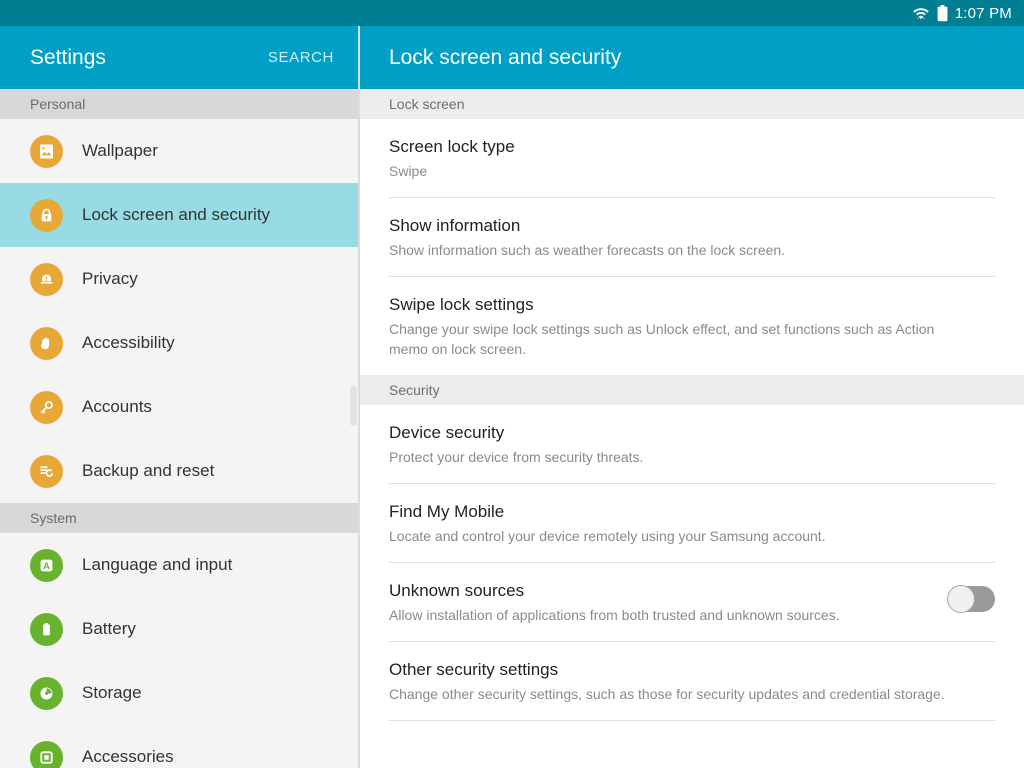 The image size is (1024, 768). What do you see at coordinates (447, 432) in the screenshot?
I see `list-item-title: Device security` at bounding box center [447, 432].